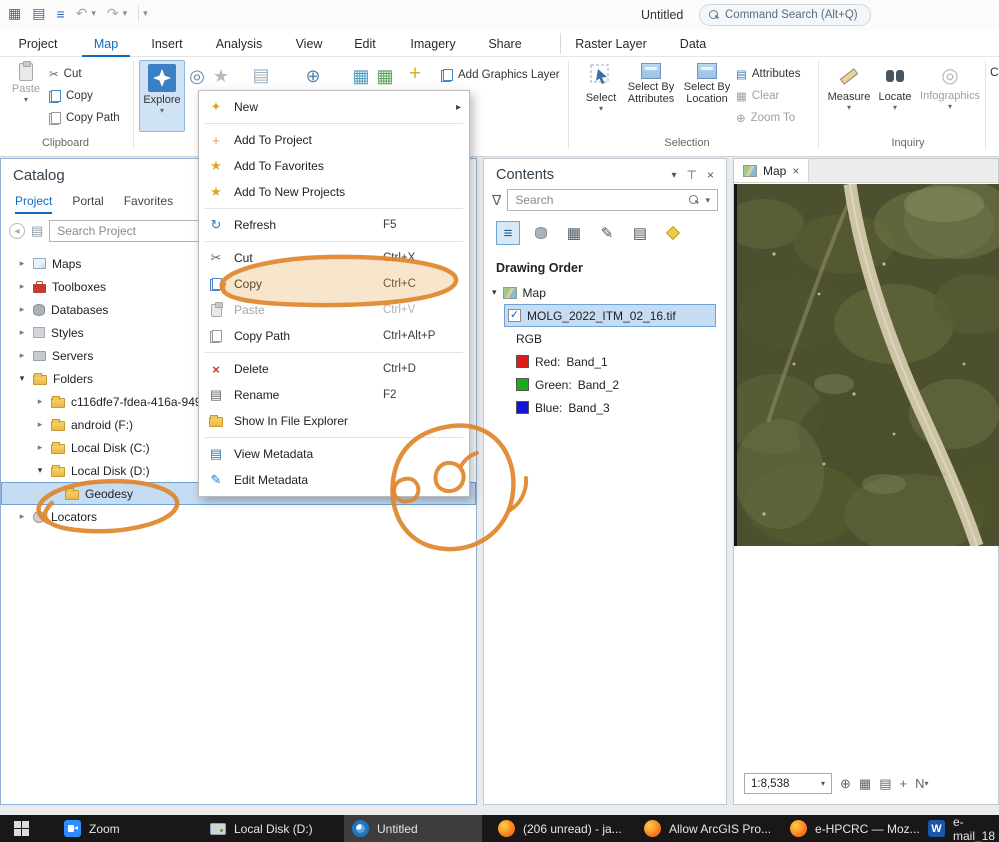 This screenshot has width=999, height=842. I want to click on select-button: Select ▾, so click(601, 96).